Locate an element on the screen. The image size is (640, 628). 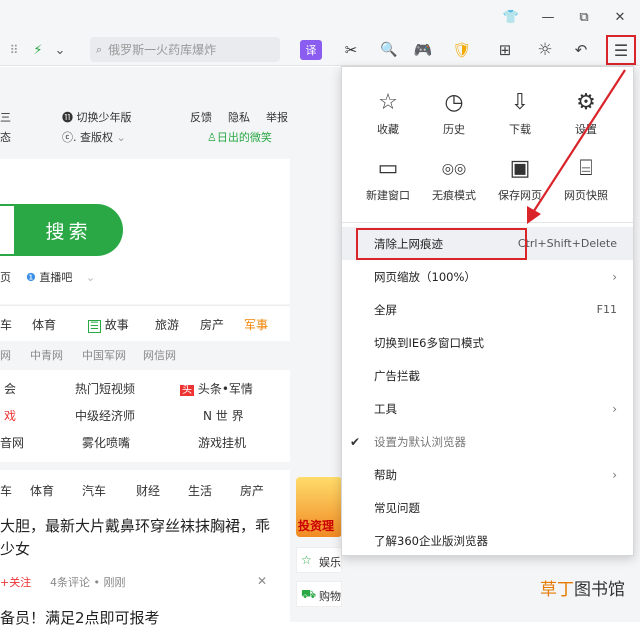
headline: 备员！满足2点即可报考 is located at coordinates (80, 617).